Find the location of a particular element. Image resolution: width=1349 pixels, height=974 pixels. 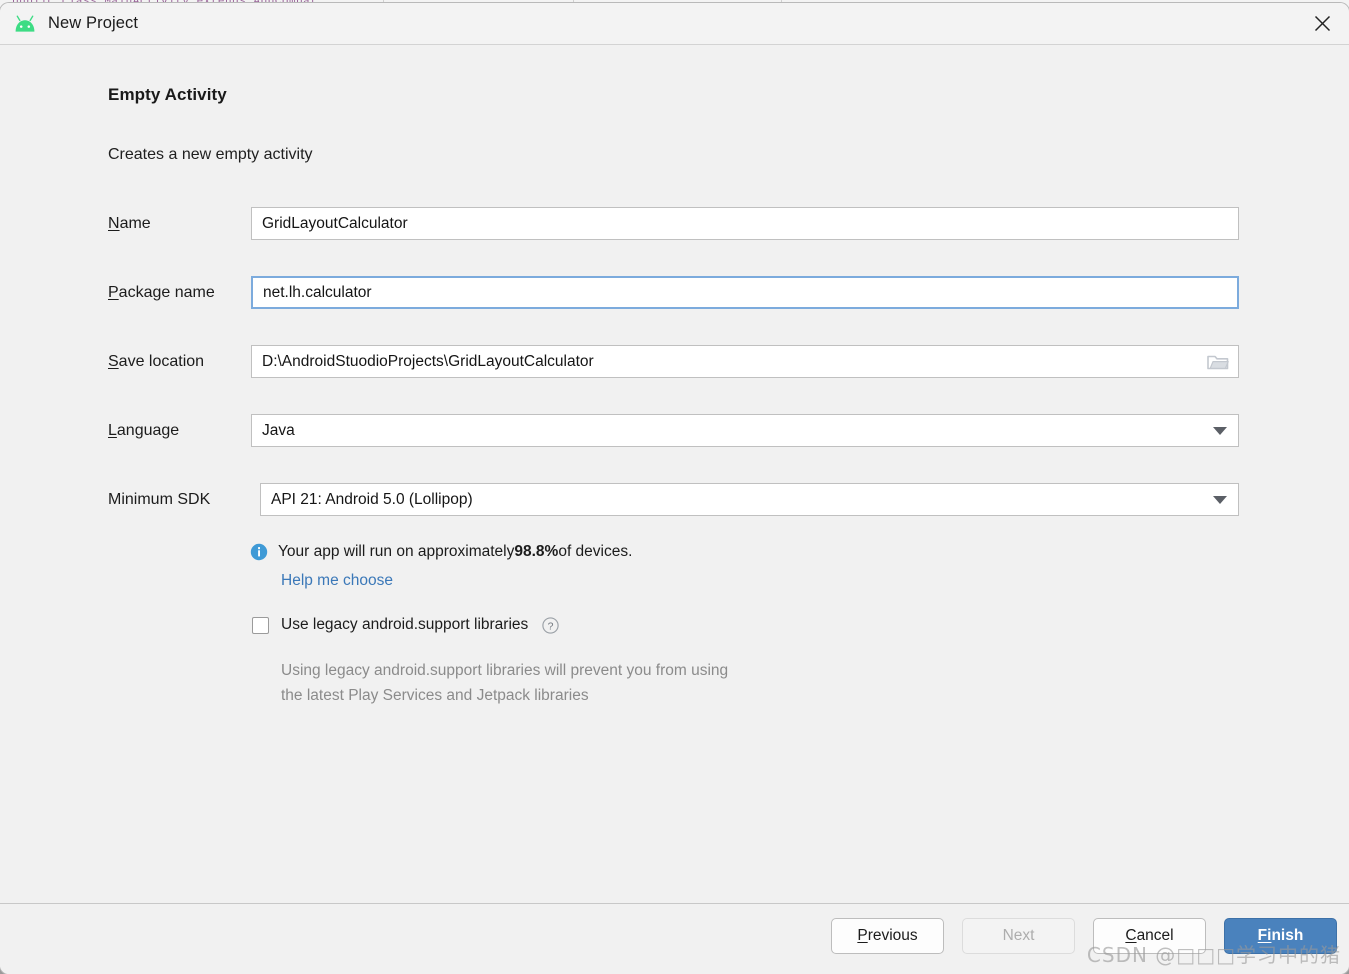

close-icon is located at coordinates (1322, 23).